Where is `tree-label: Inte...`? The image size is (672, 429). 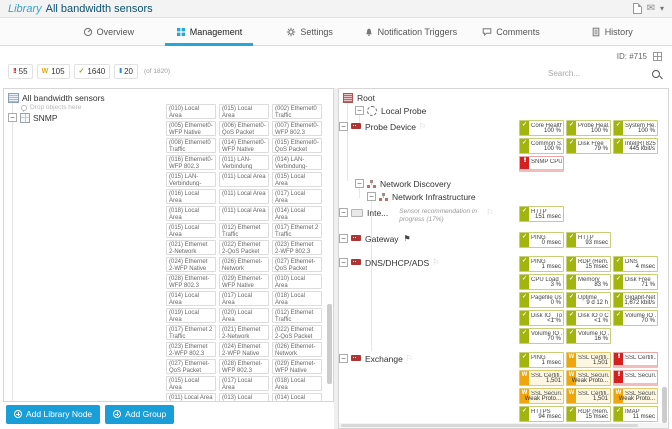 tree-label: Inte... is located at coordinates (377, 213).